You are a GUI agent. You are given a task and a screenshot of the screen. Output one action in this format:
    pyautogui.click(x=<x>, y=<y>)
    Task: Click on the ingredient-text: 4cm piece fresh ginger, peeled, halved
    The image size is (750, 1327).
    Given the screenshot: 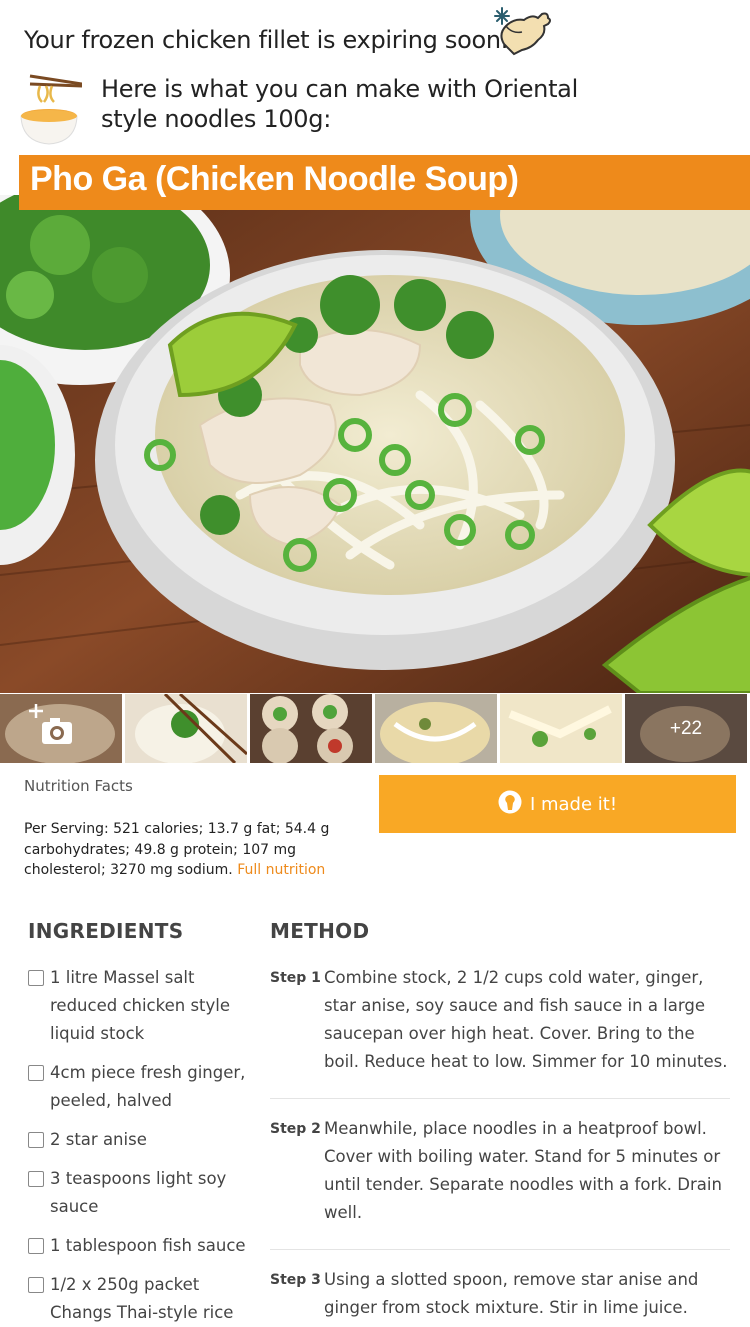 What is the action you would take?
    pyautogui.click(x=148, y=1086)
    